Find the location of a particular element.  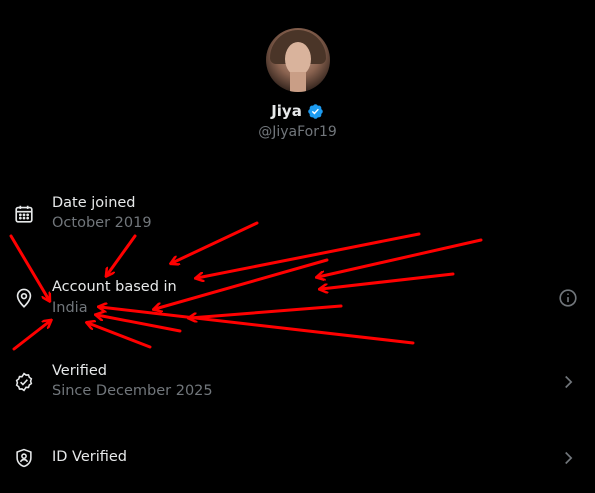

calendar-icon is located at coordinates (24, 214).